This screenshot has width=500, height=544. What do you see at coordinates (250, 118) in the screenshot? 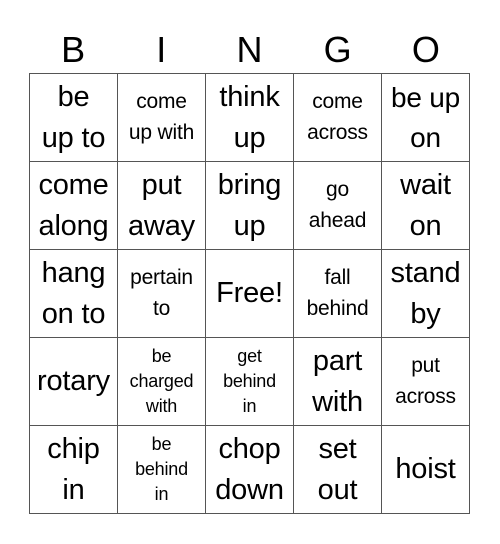
I see `bingo-cell: think up` at bounding box center [250, 118].